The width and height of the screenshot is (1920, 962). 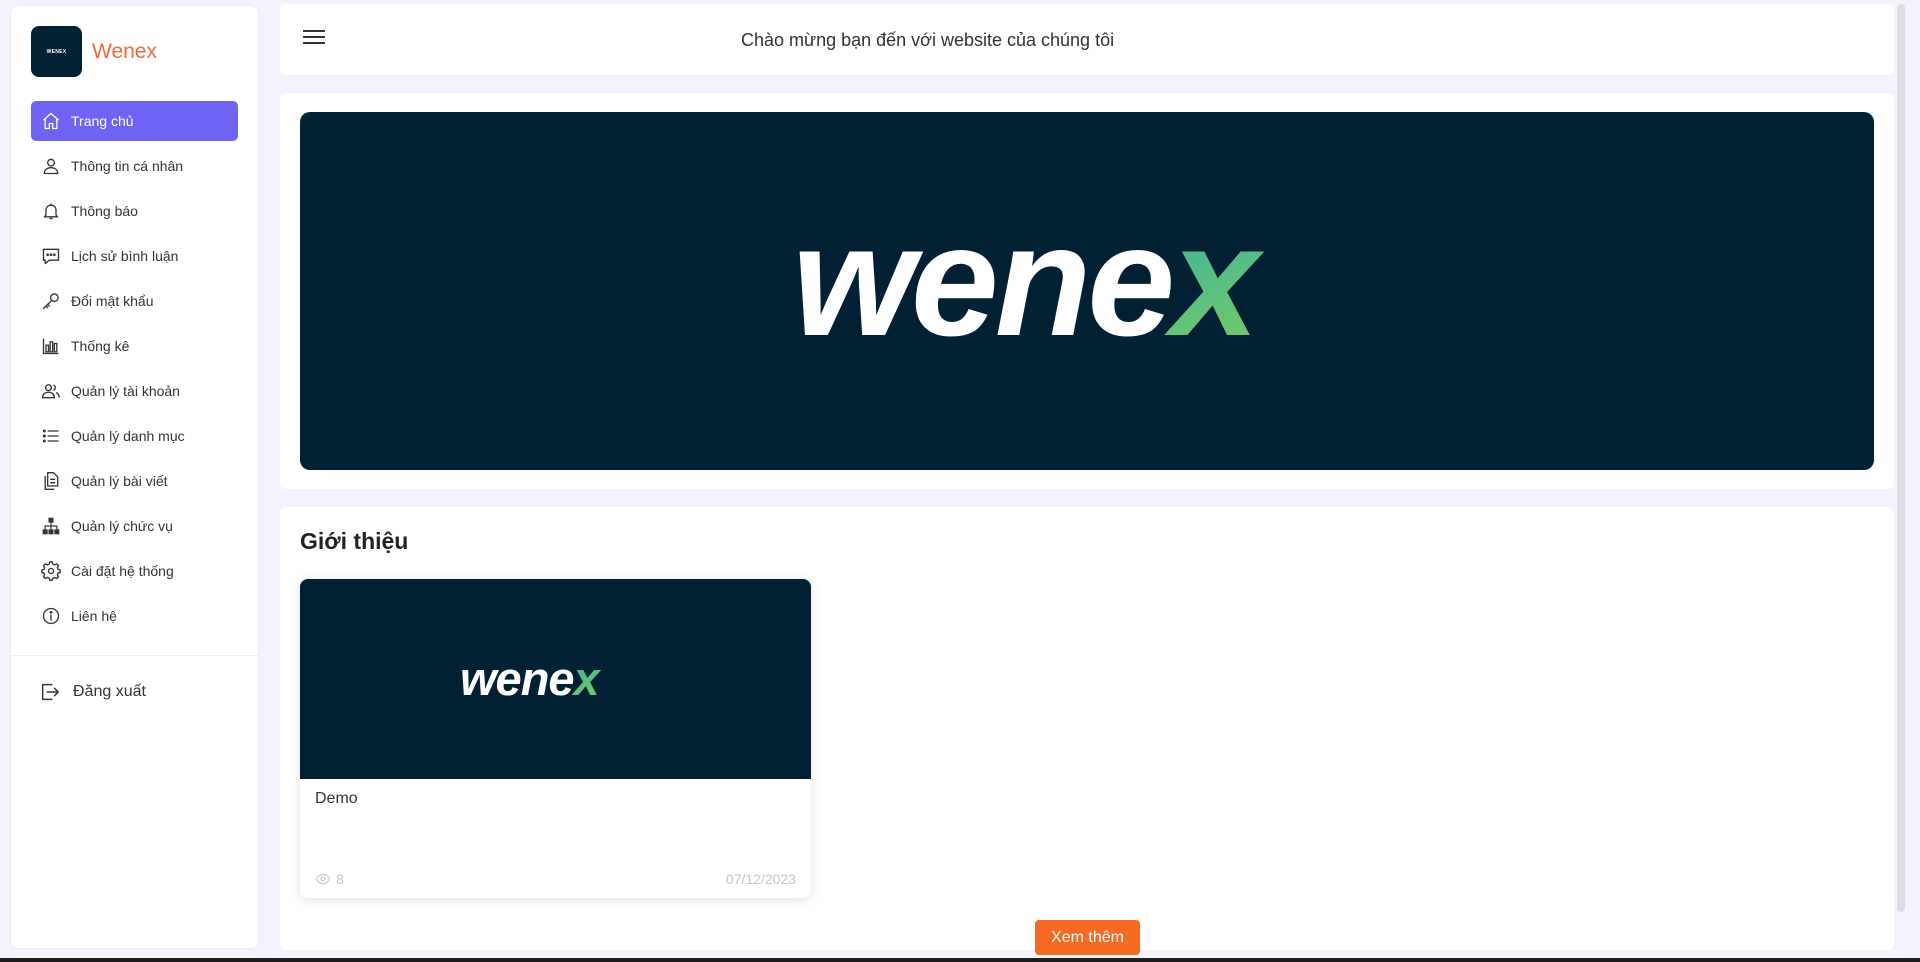 What do you see at coordinates (51, 166) in the screenshot?
I see `user-icon` at bounding box center [51, 166].